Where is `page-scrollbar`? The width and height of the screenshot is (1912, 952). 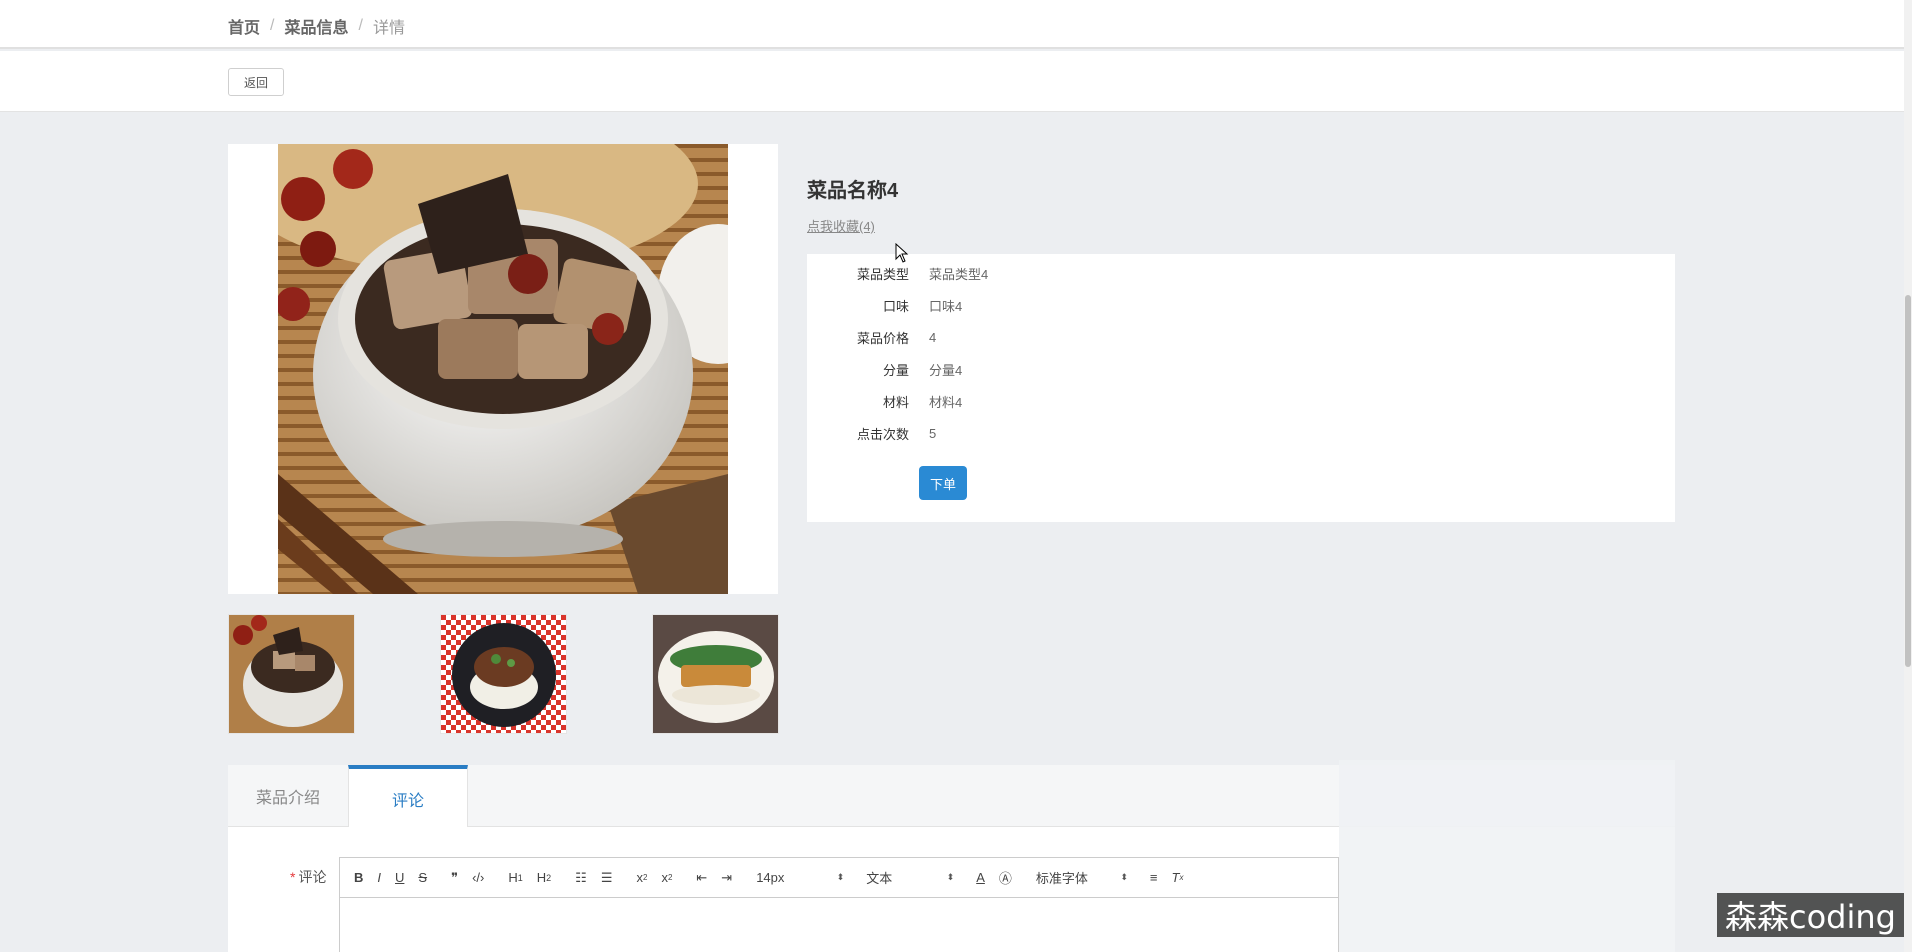 page-scrollbar is located at coordinates (1908, 476).